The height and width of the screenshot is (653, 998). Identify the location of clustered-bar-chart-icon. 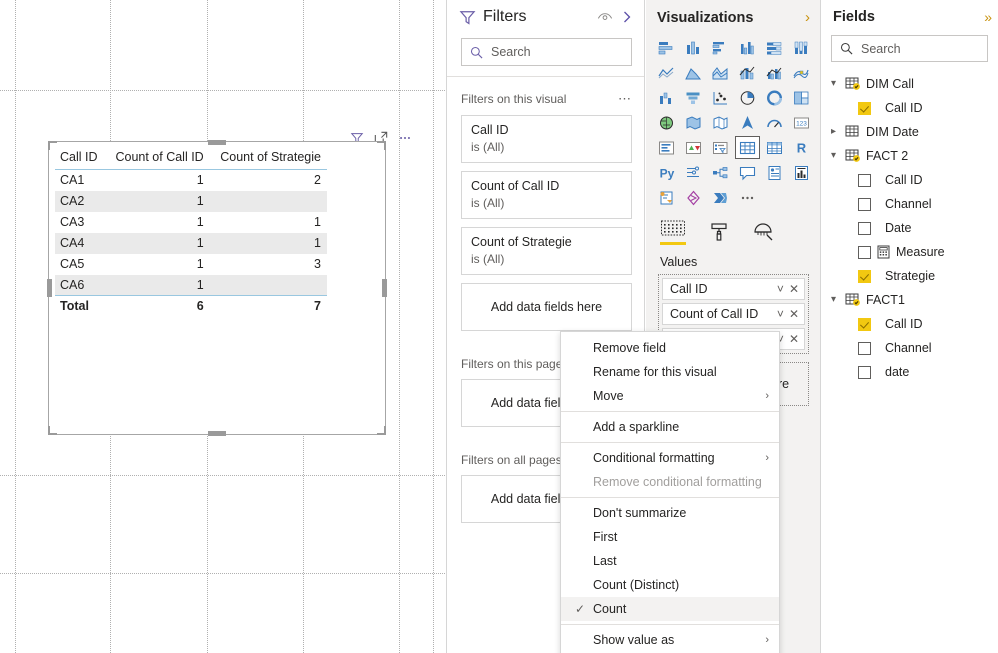
(720, 47).